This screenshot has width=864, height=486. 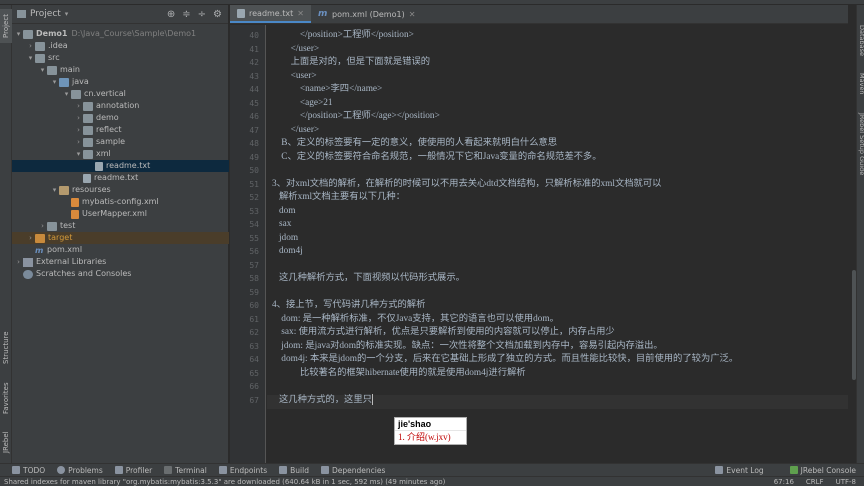 I want to click on todo-tool-button: TODO, so click(x=28, y=470).